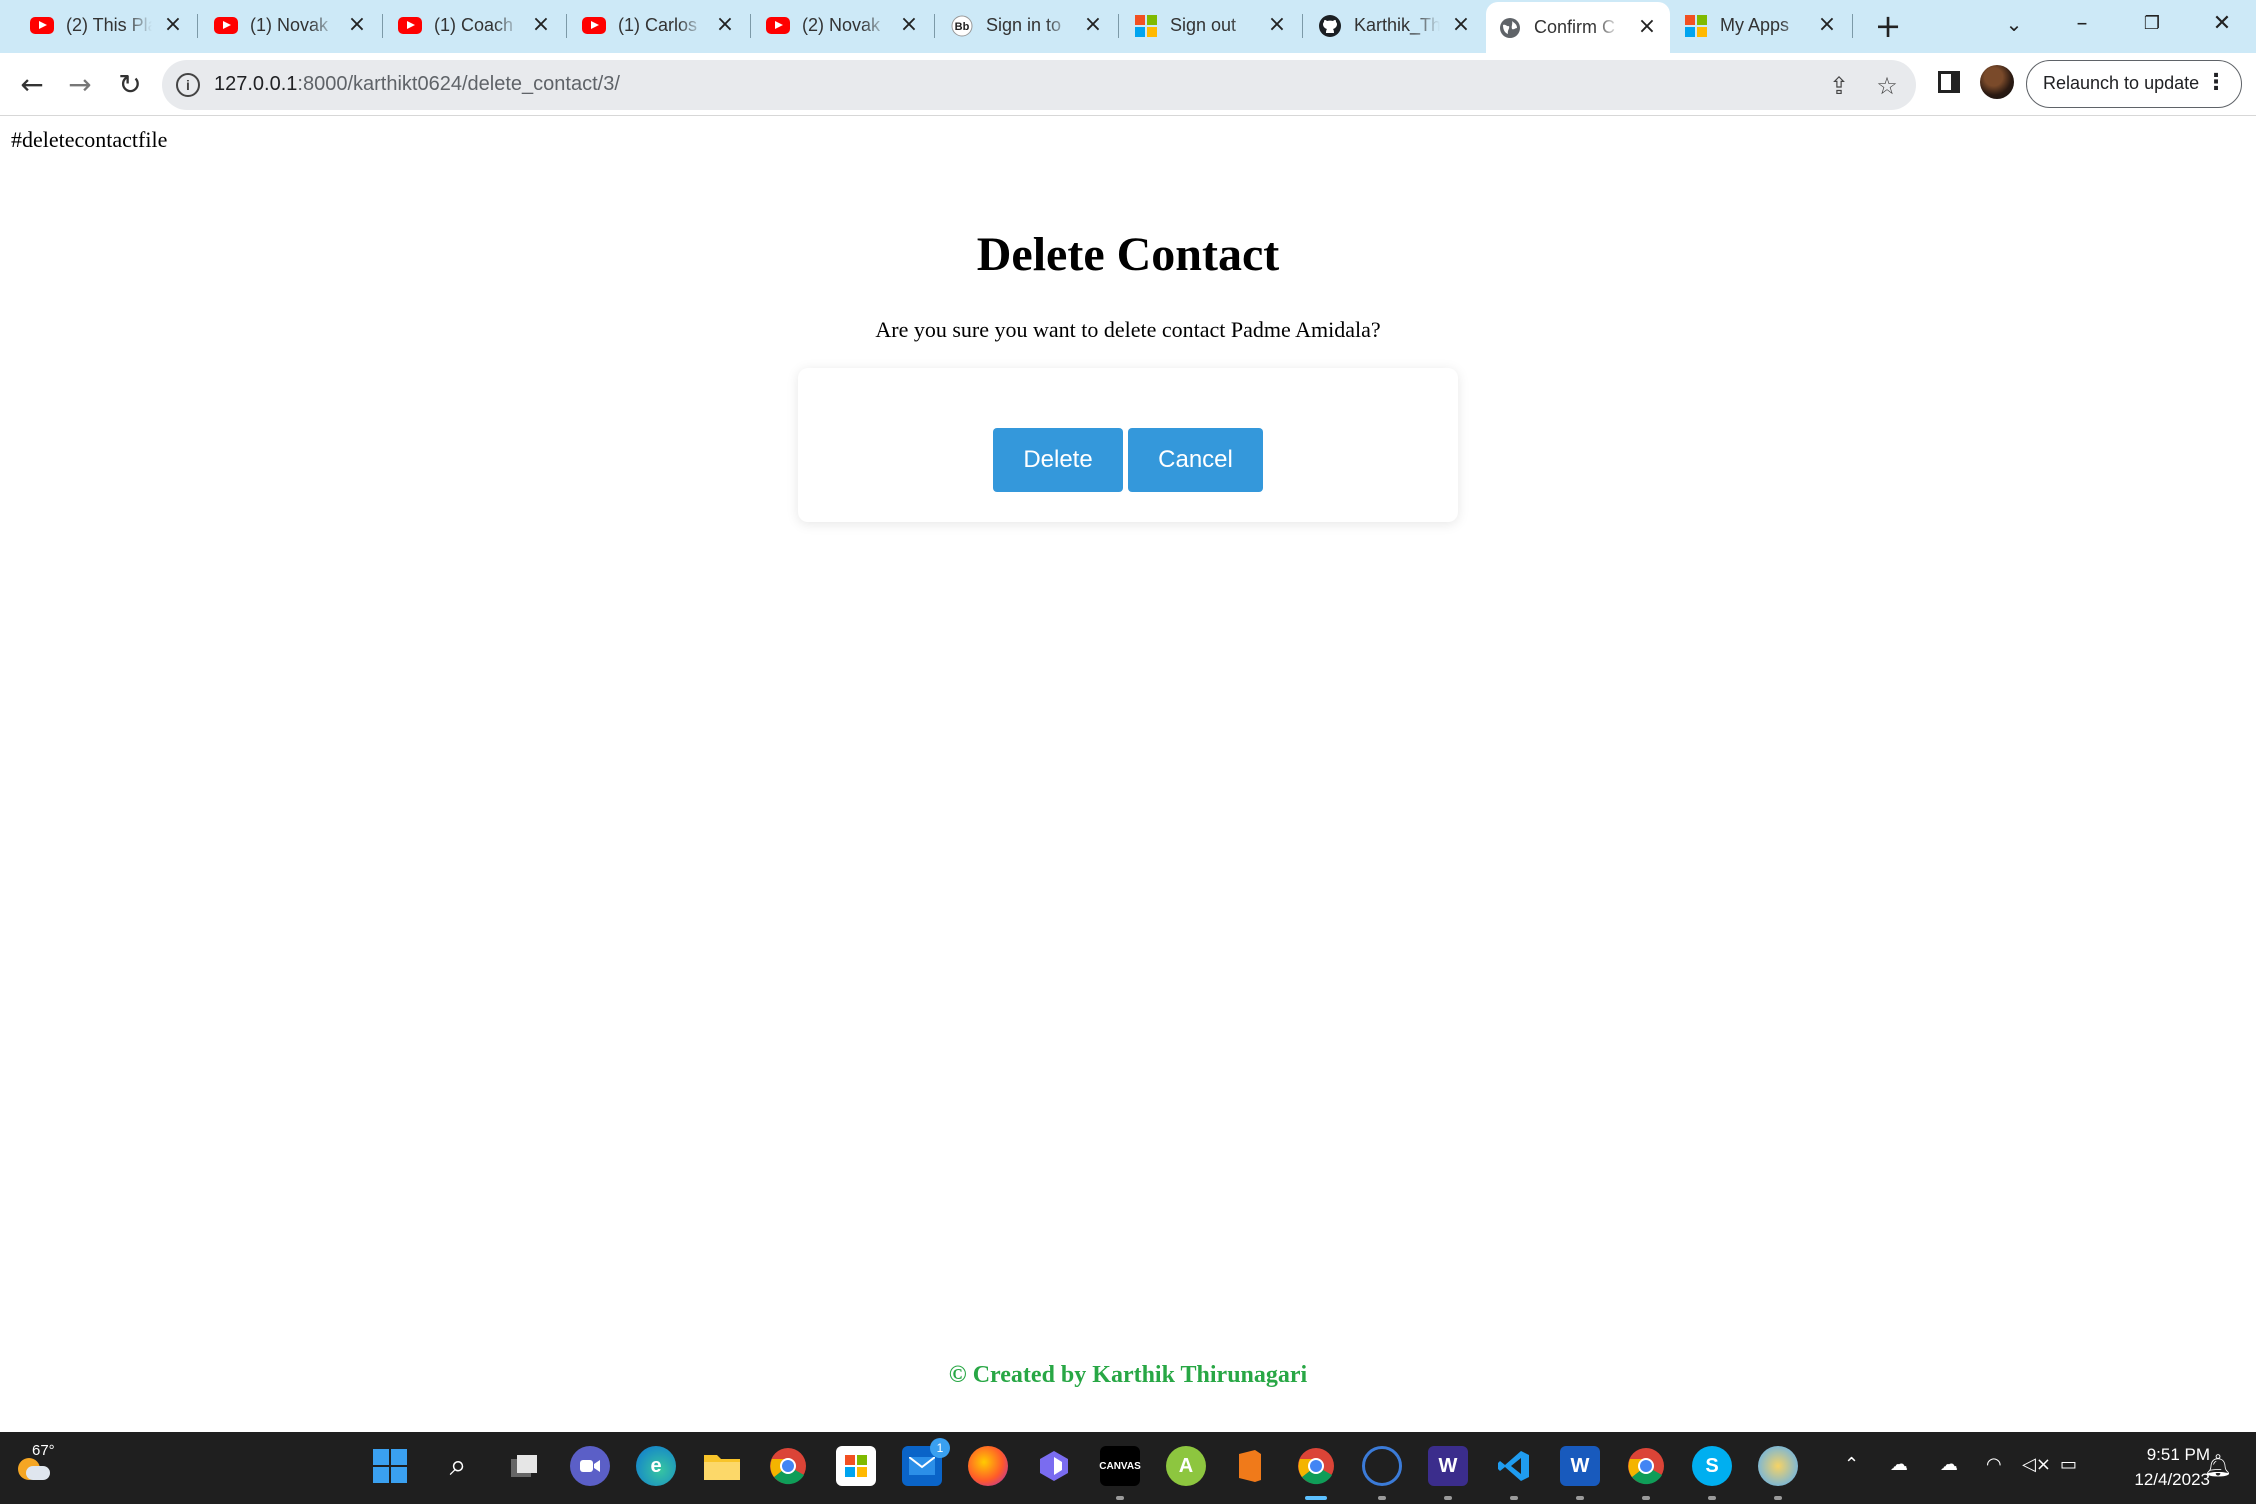  I want to click on browser-tab-active: Confirm C ×, so click(1578, 27).